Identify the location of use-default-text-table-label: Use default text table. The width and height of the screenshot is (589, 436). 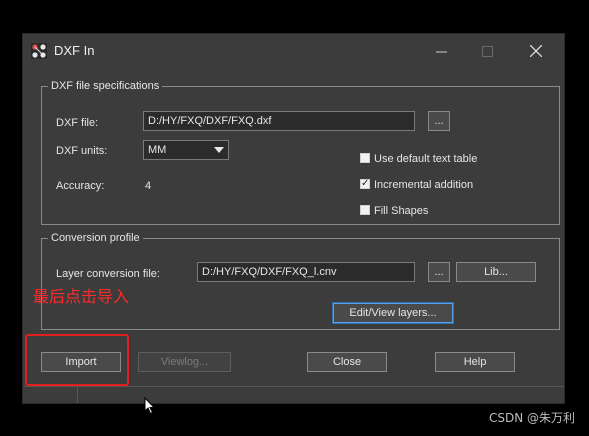
(426, 159).